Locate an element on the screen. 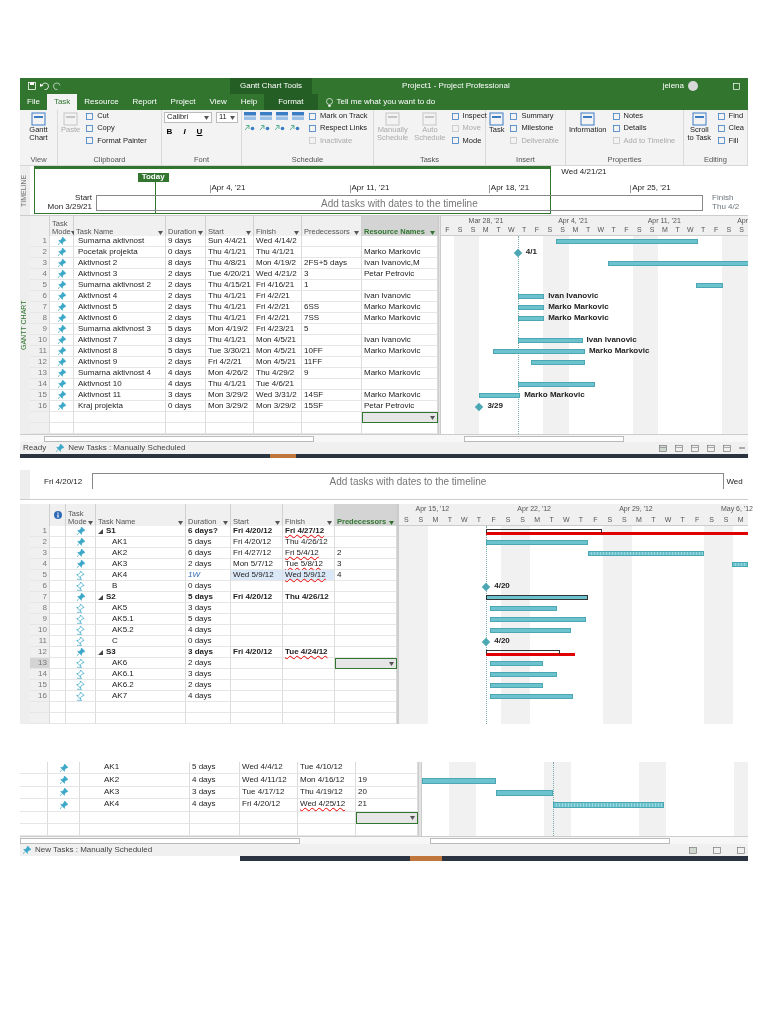 The image size is (768, 1024). ribbon-tab: Project is located at coordinates (183, 102).